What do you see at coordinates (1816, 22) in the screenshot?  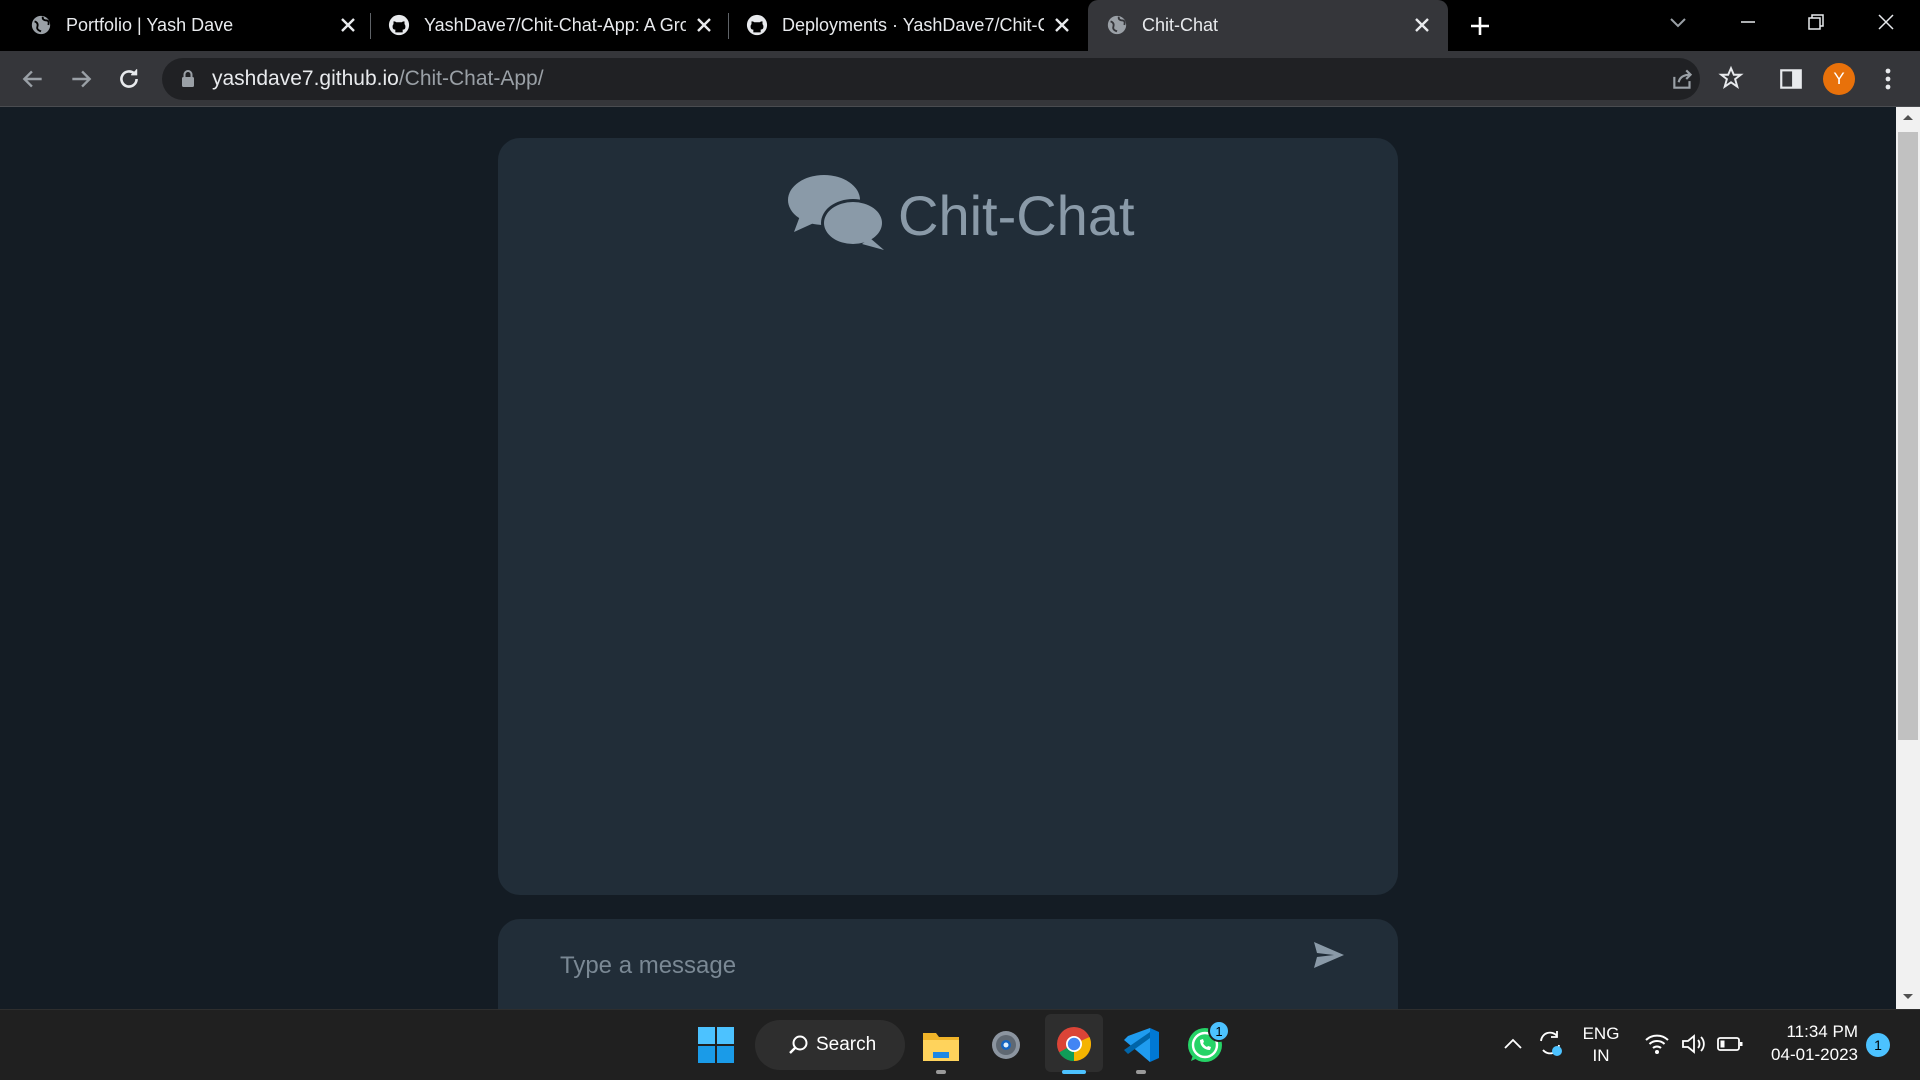 I see `restore-icon` at bounding box center [1816, 22].